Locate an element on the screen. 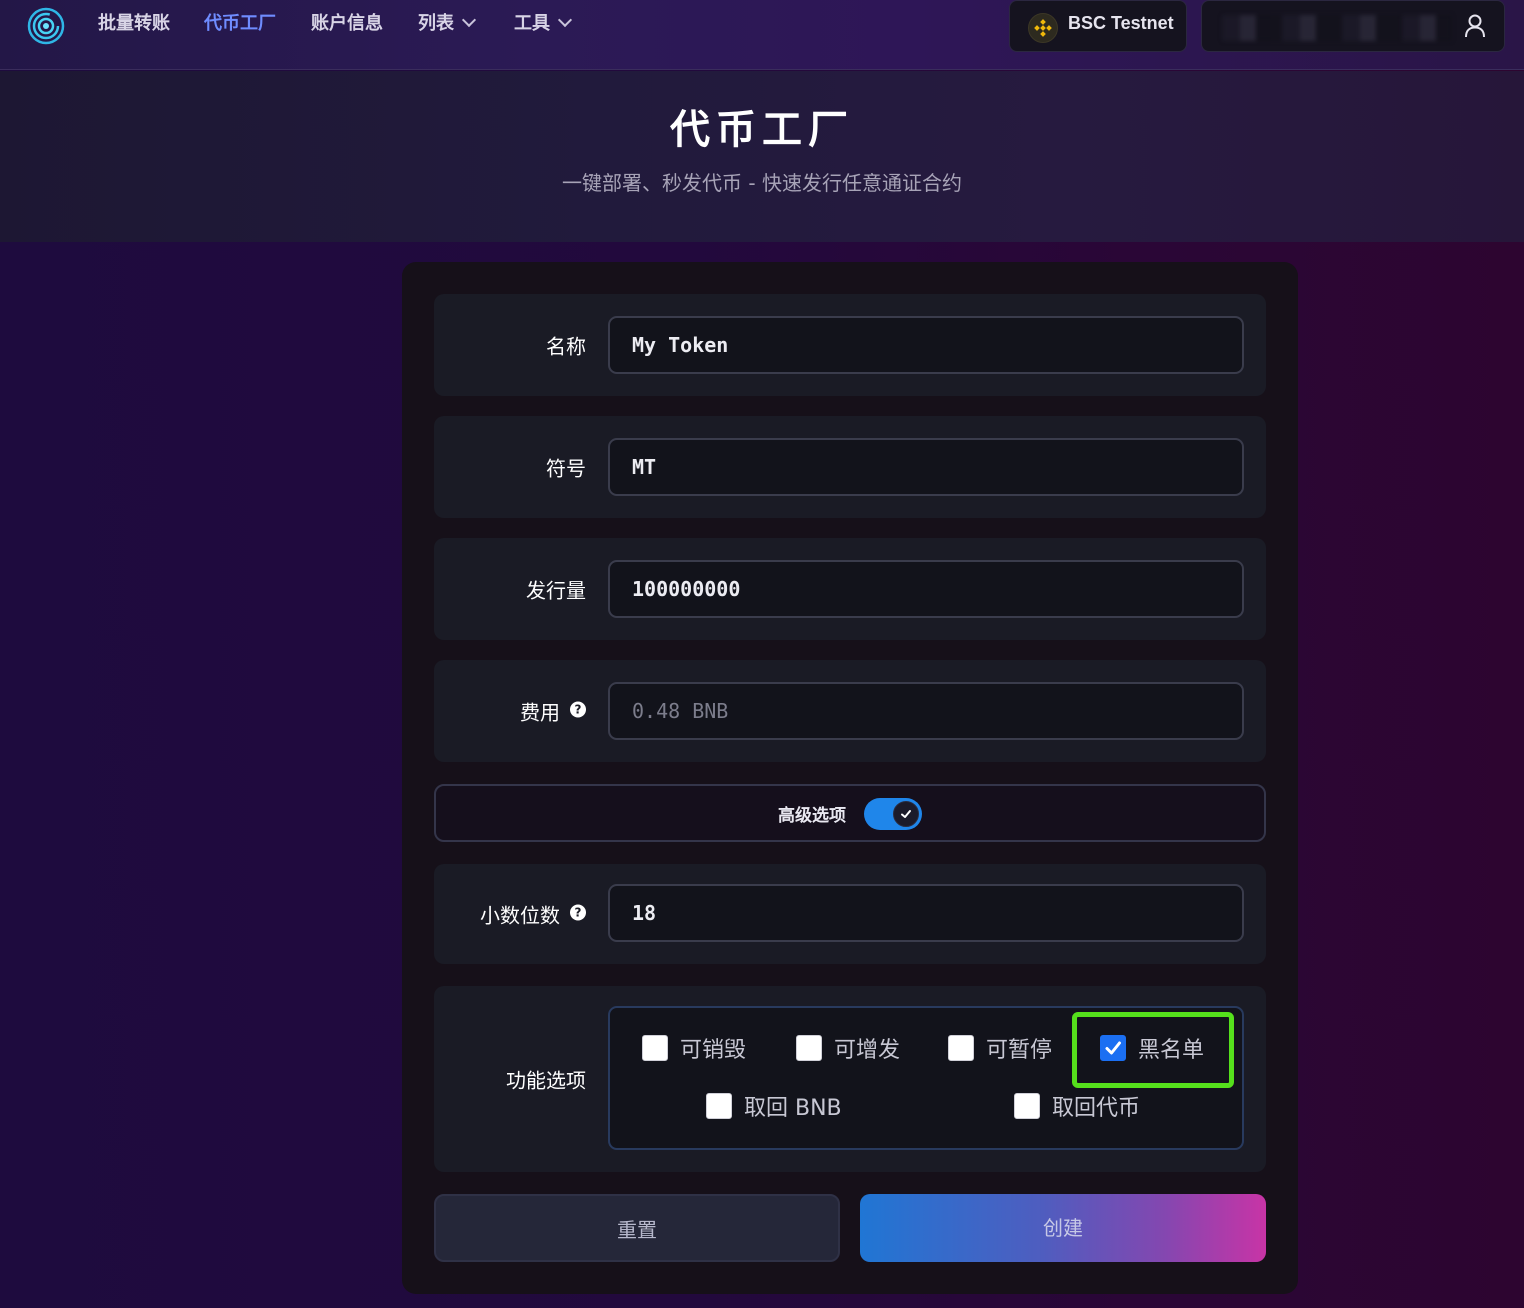 This screenshot has width=1524, height=1308. decimals-label-text: 小数位数 is located at coordinates (520, 915).